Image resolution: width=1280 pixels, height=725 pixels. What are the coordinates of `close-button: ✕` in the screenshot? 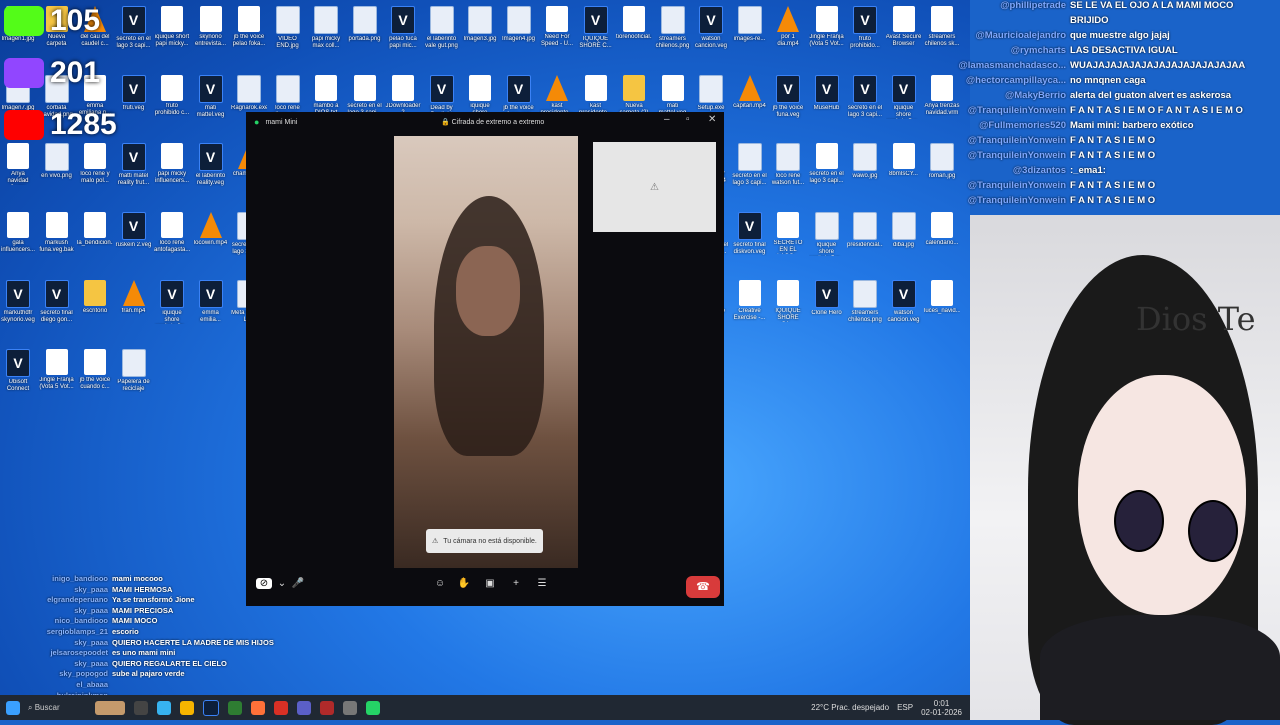 It's located at (712, 119).